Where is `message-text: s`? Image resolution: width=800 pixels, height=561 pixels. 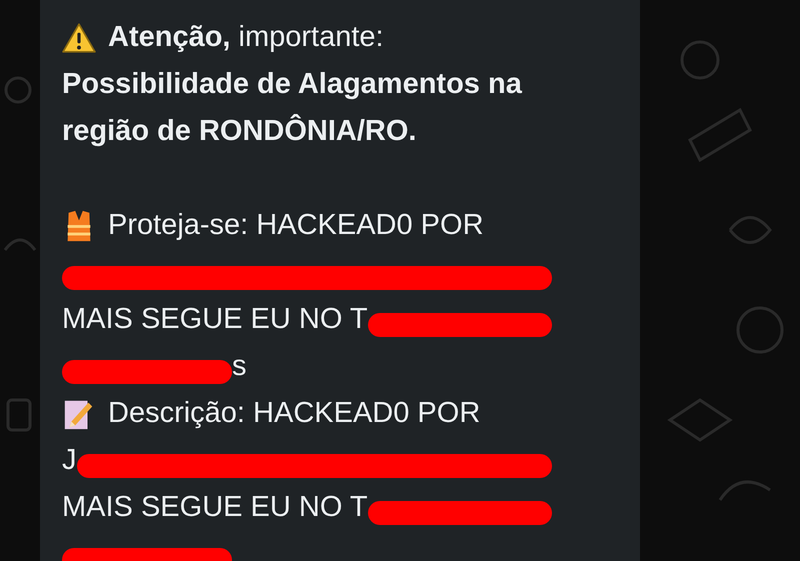 message-text: s is located at coordinates (239, 366).